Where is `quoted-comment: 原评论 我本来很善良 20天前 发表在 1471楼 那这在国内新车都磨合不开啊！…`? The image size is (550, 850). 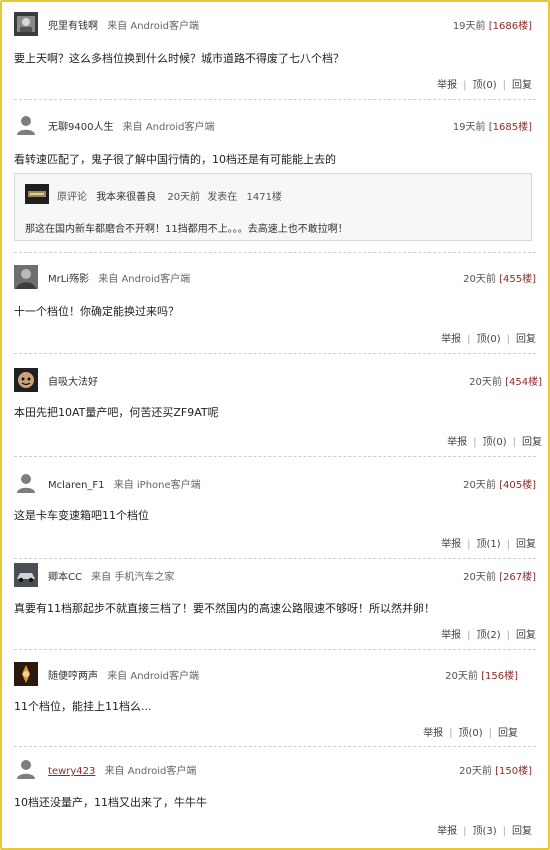
quoted-comment: 原评论 我本来很善良 20天前 发表在 1471楼 那这在国内新车都磨合不开啊！… is located at coordinates (273, 207).